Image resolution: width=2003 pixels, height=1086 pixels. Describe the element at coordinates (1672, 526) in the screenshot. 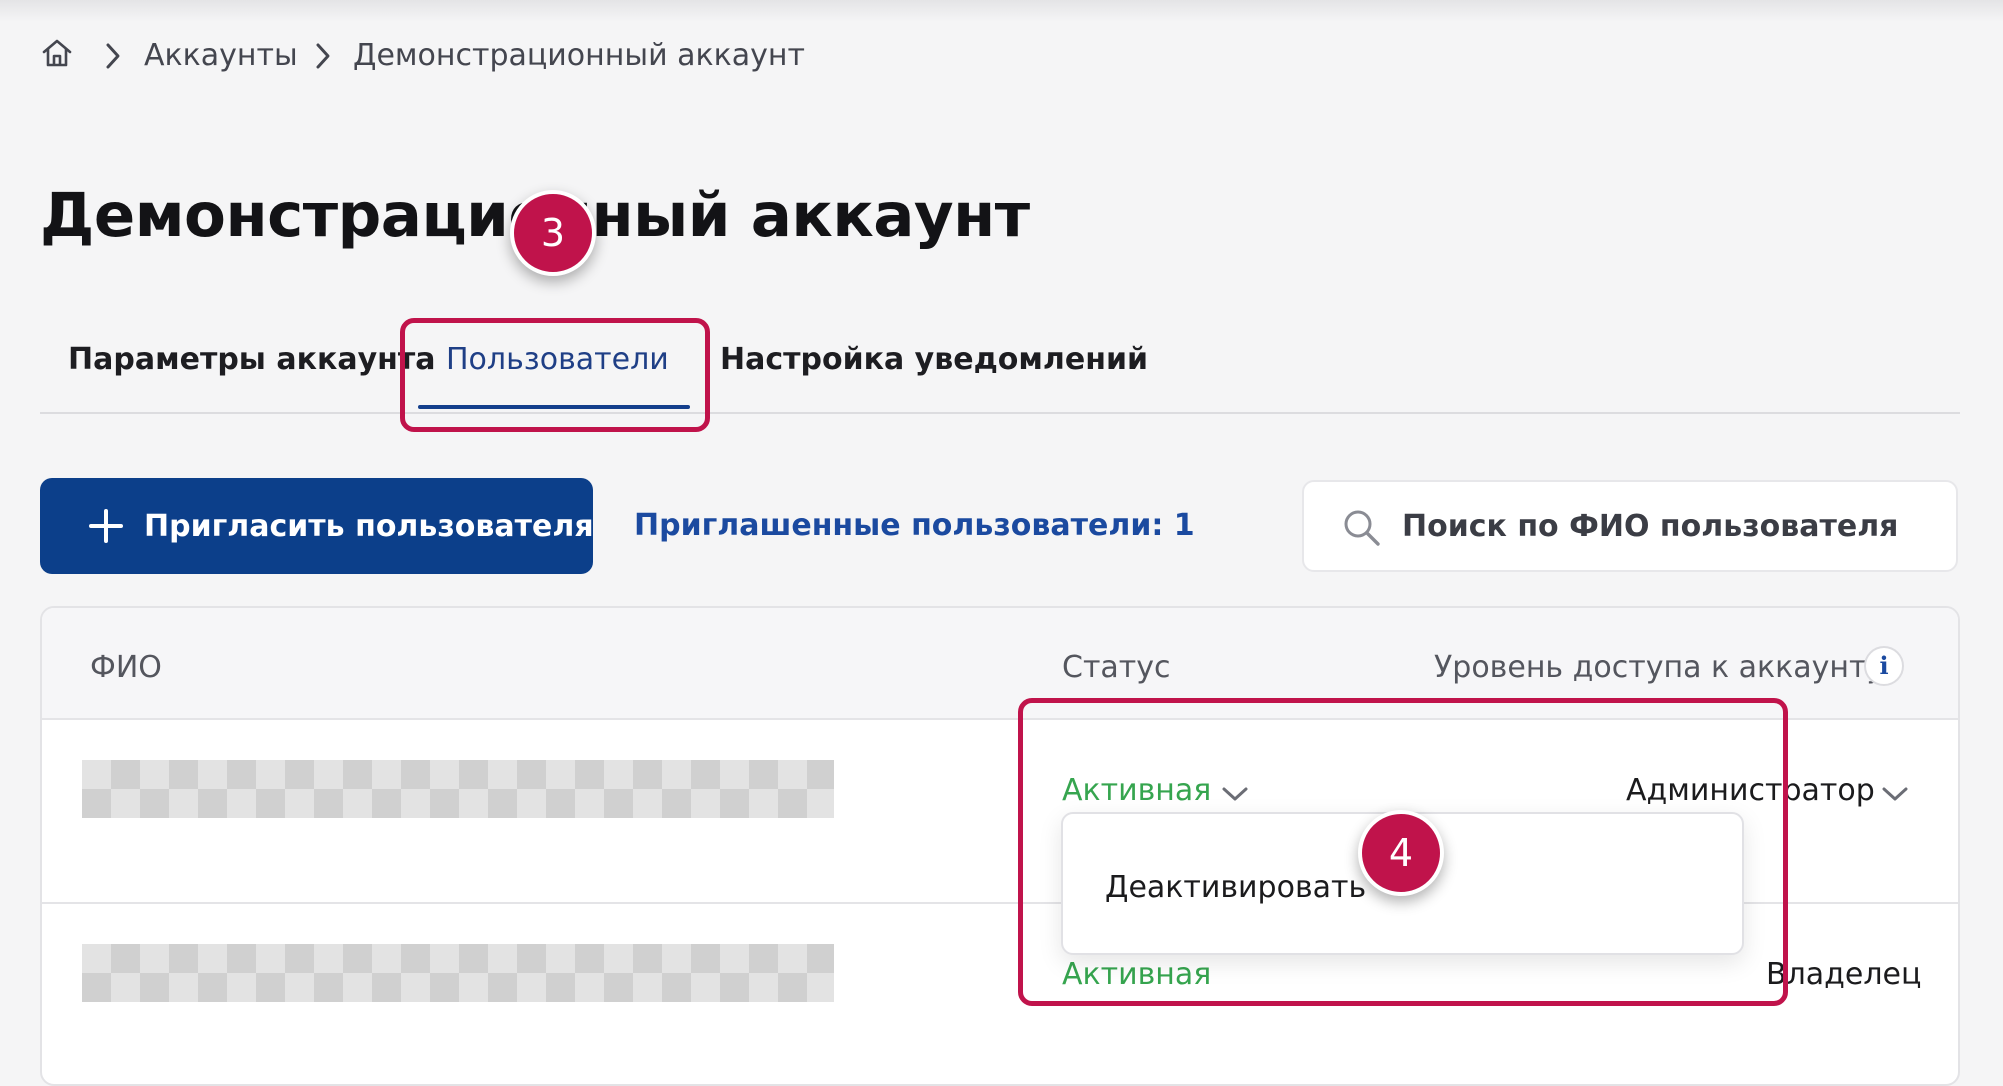

I see `search-input` at that location.